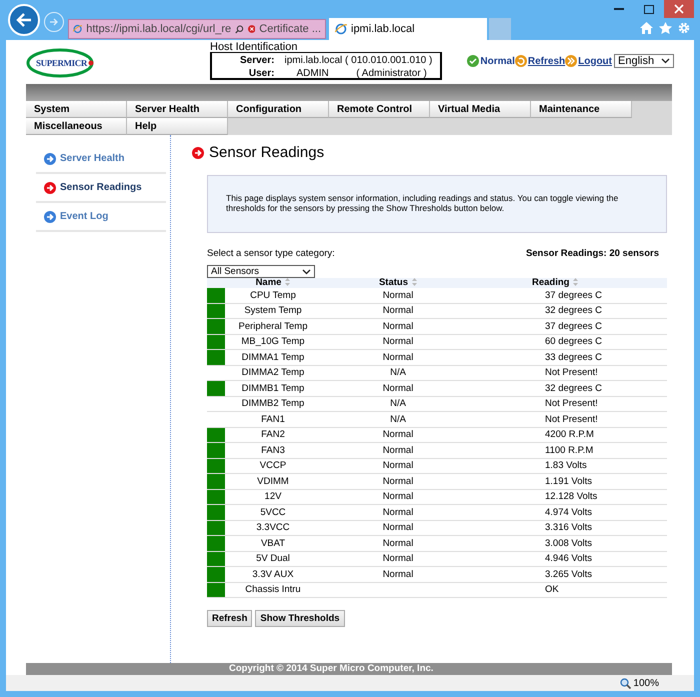 The image size is (700, 697). I want to click on field-label: Server:, so click(257, 60).